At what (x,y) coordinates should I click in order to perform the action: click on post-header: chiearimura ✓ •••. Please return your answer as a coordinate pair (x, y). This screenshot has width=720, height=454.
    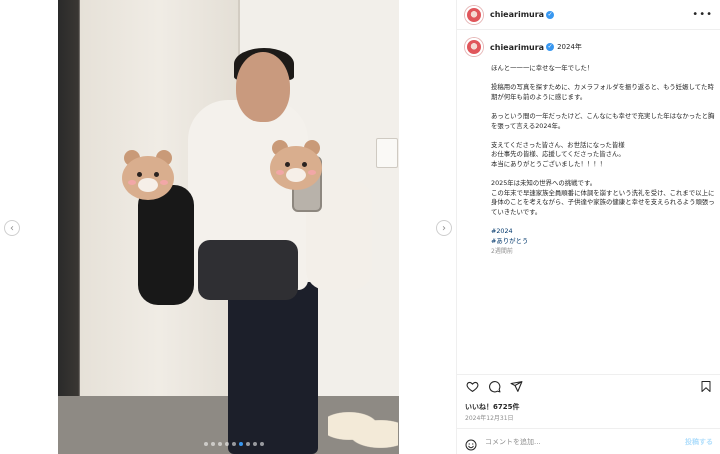
    Looking at the image, I should click on (588, 15).